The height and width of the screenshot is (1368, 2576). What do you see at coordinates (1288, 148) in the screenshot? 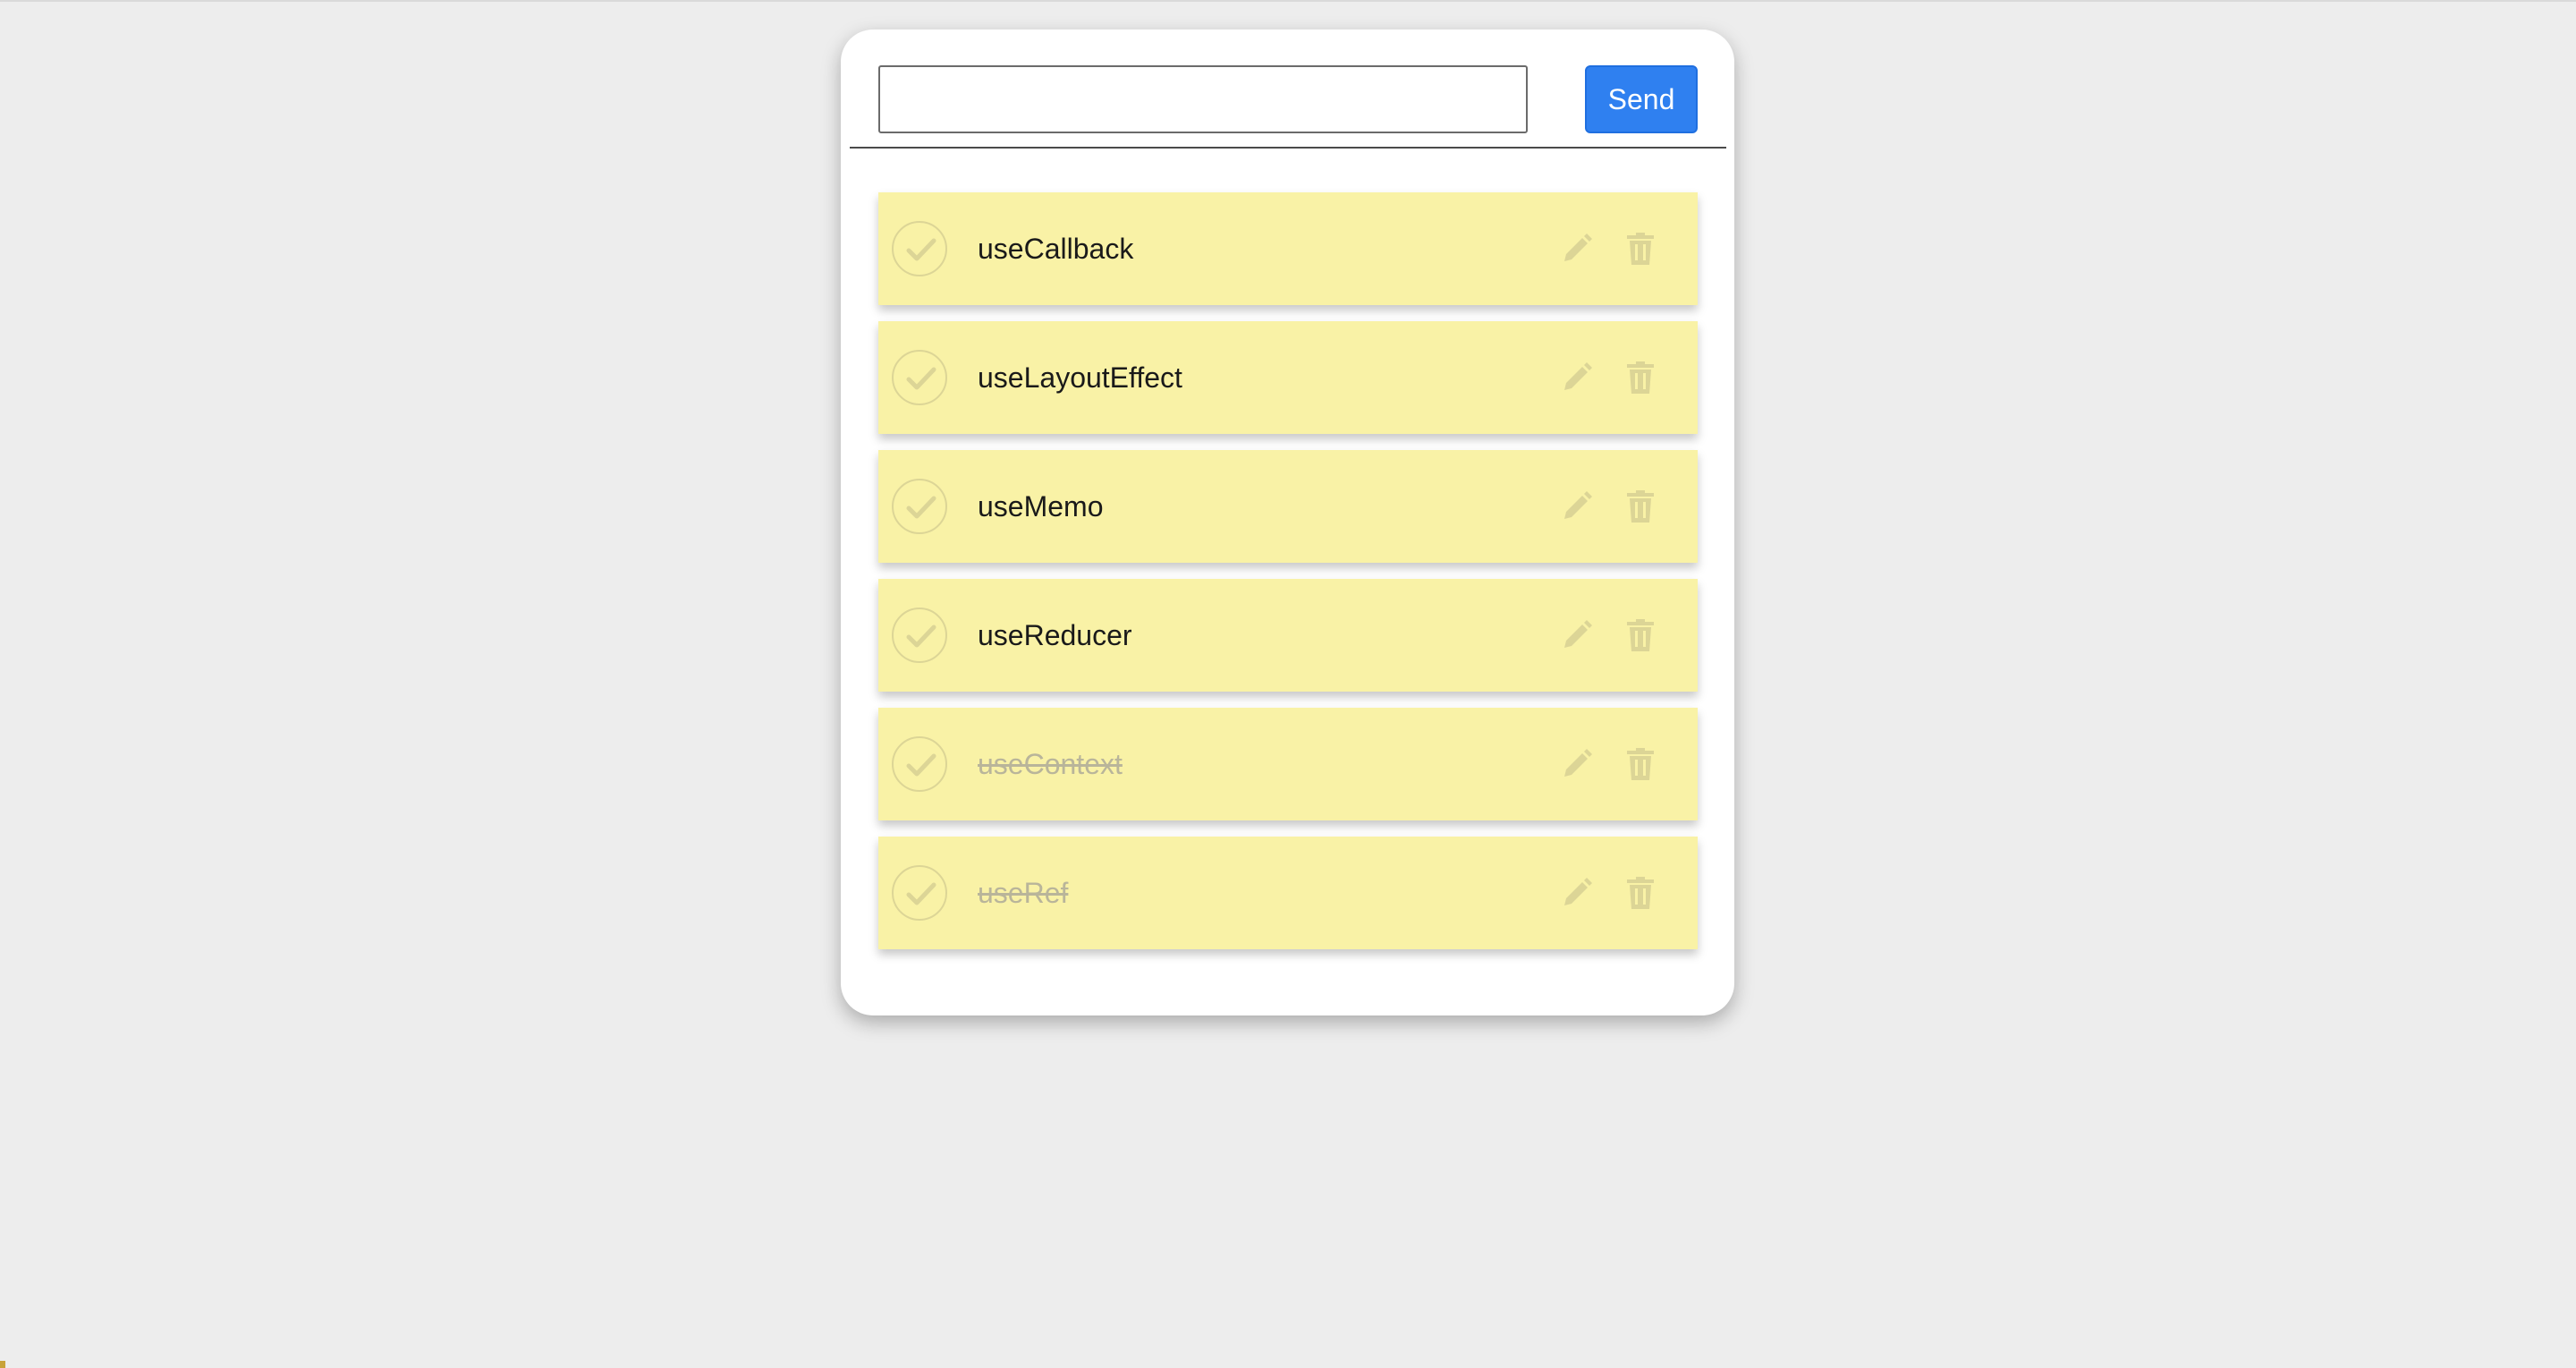
I see `divider` at bounding box center [1288, 148].